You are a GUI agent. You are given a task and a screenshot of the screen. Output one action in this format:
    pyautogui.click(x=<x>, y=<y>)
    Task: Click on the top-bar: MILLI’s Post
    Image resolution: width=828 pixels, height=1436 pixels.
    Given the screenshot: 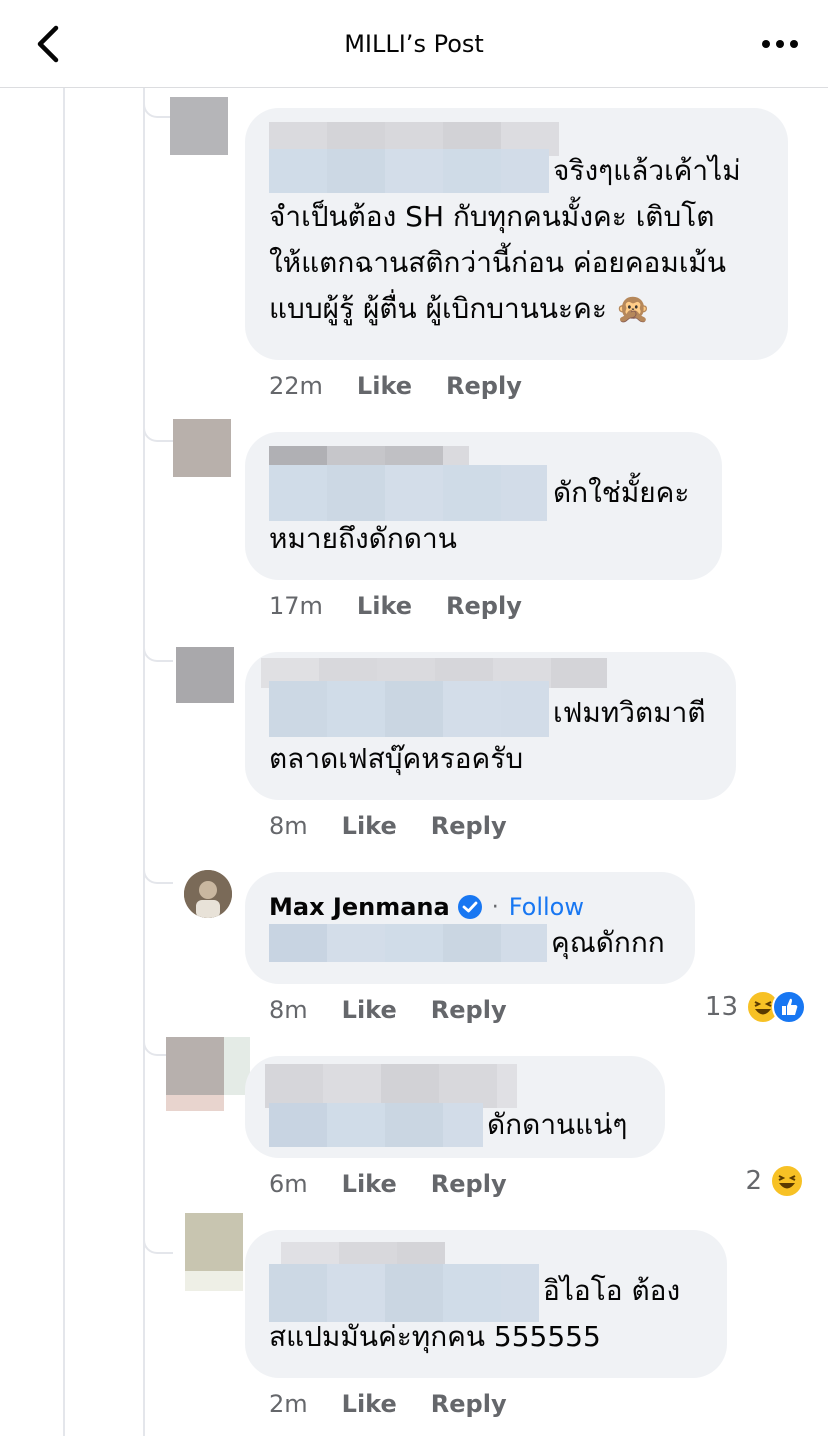 What is the action you would take?
    pyautogui.click(x=414, y=44)
    